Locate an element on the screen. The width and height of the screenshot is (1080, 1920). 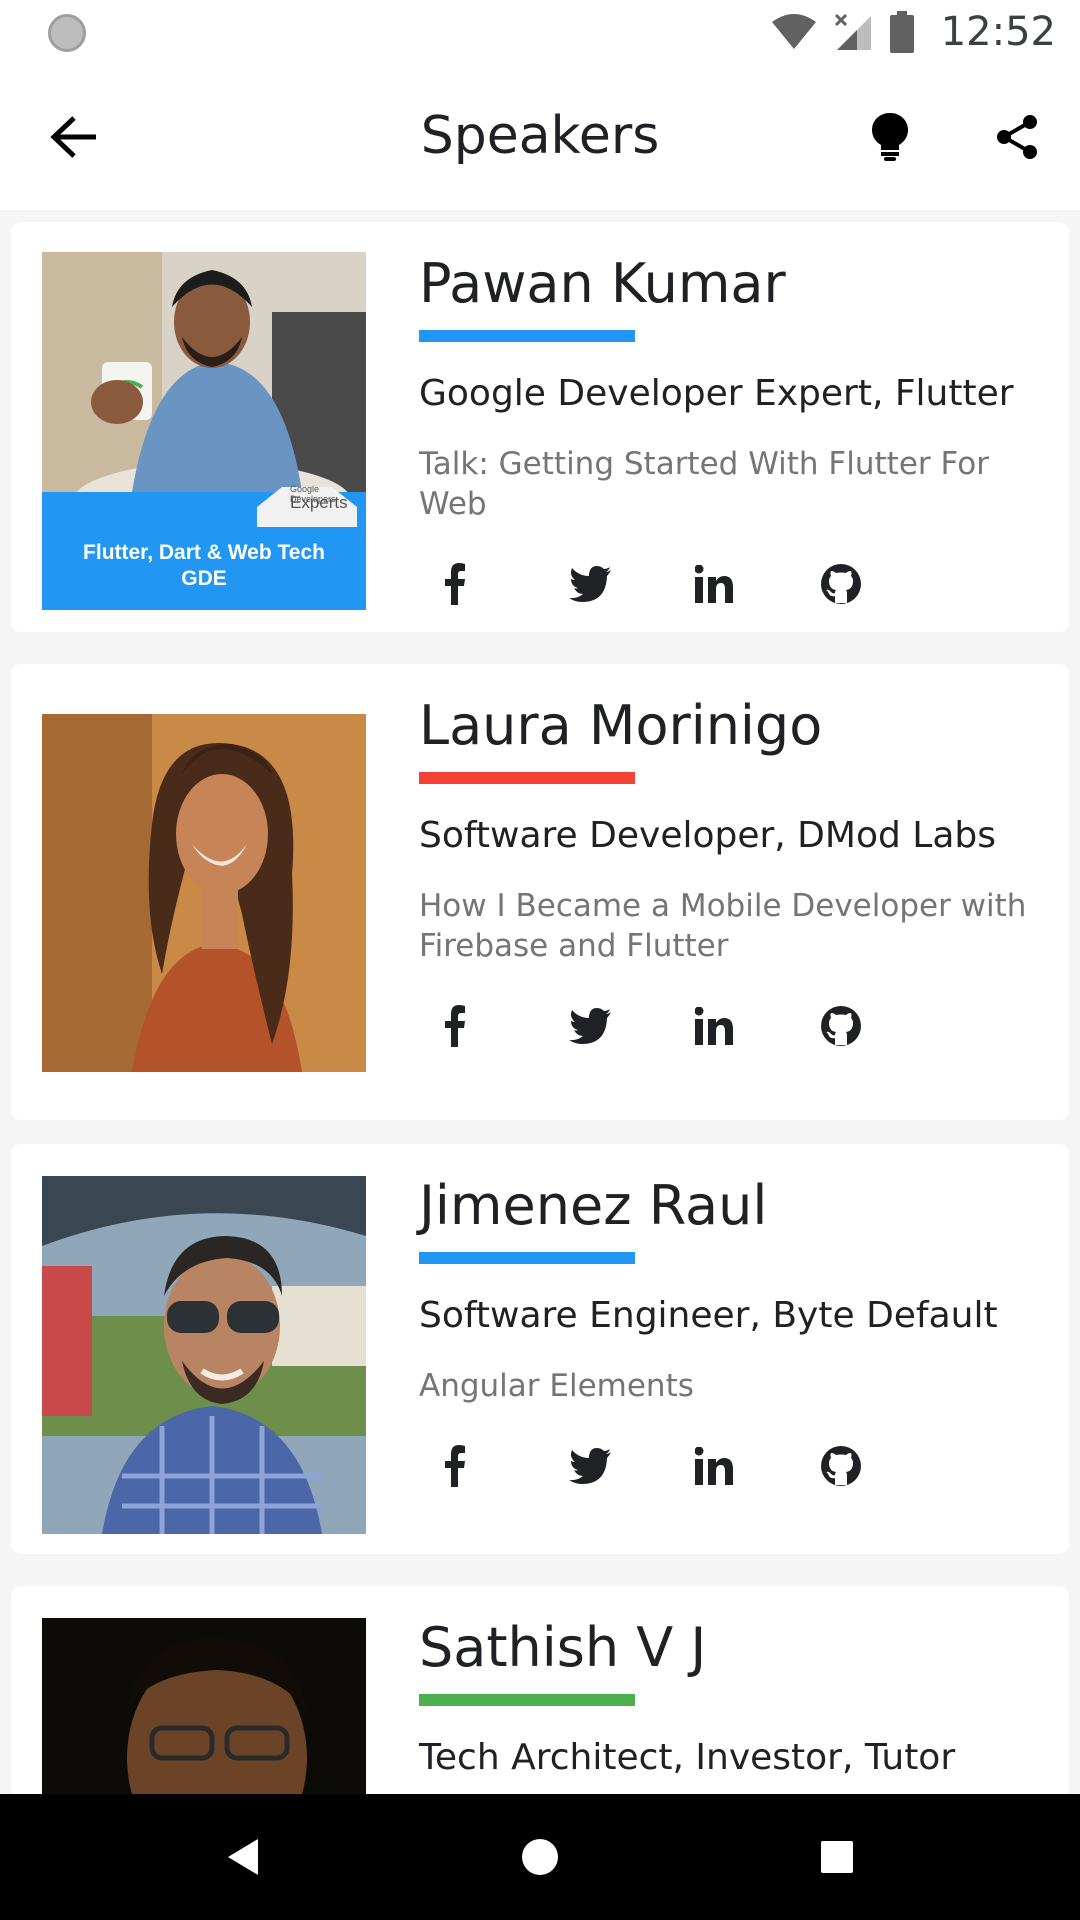
notification-icon is located at coordinates (67, 33).